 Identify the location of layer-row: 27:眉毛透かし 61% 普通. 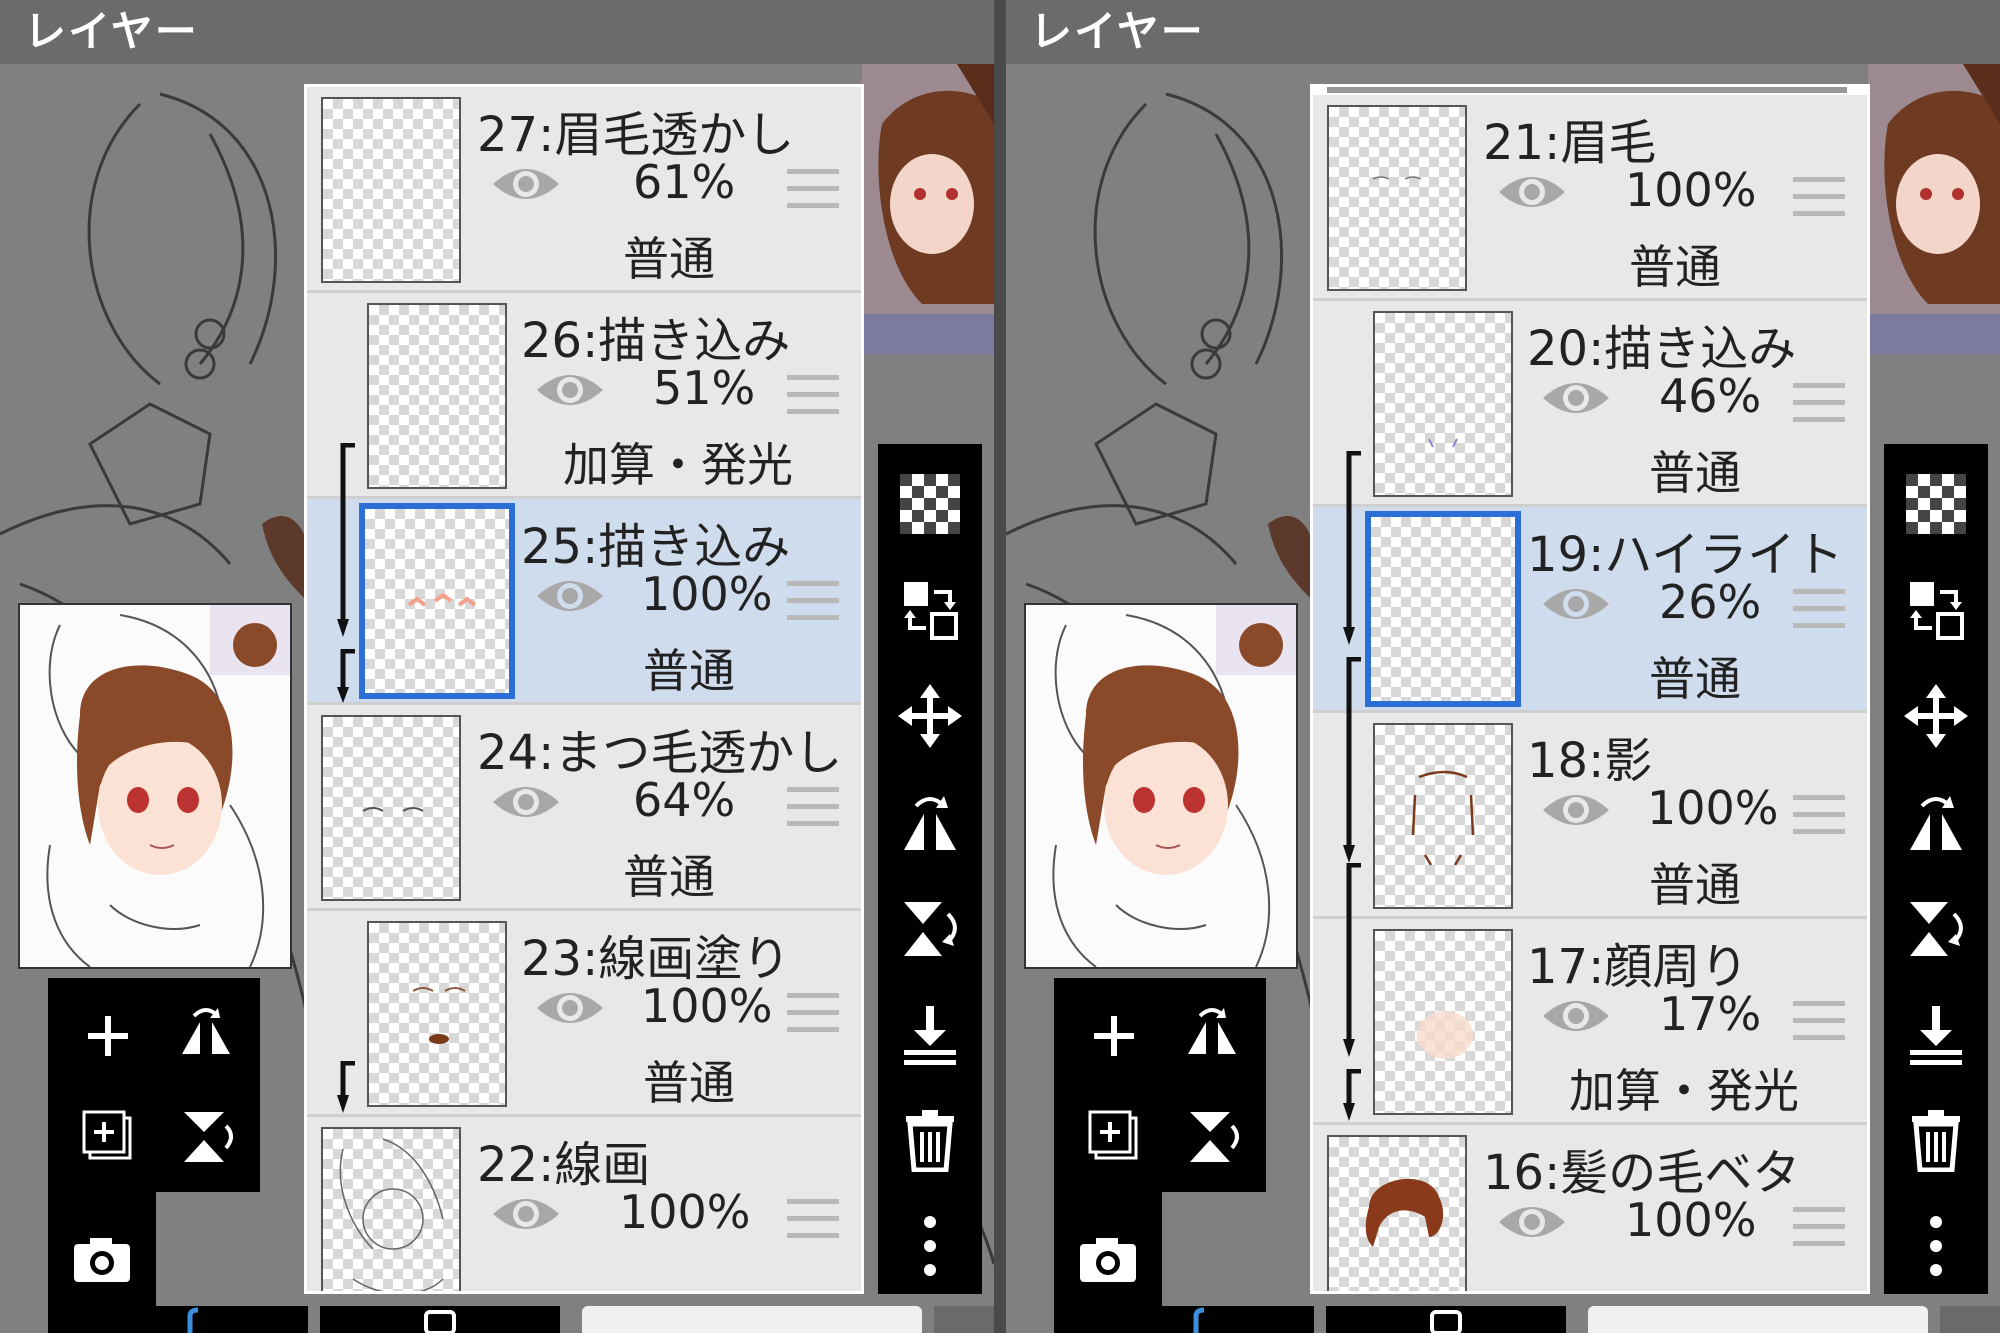
(584, 190).